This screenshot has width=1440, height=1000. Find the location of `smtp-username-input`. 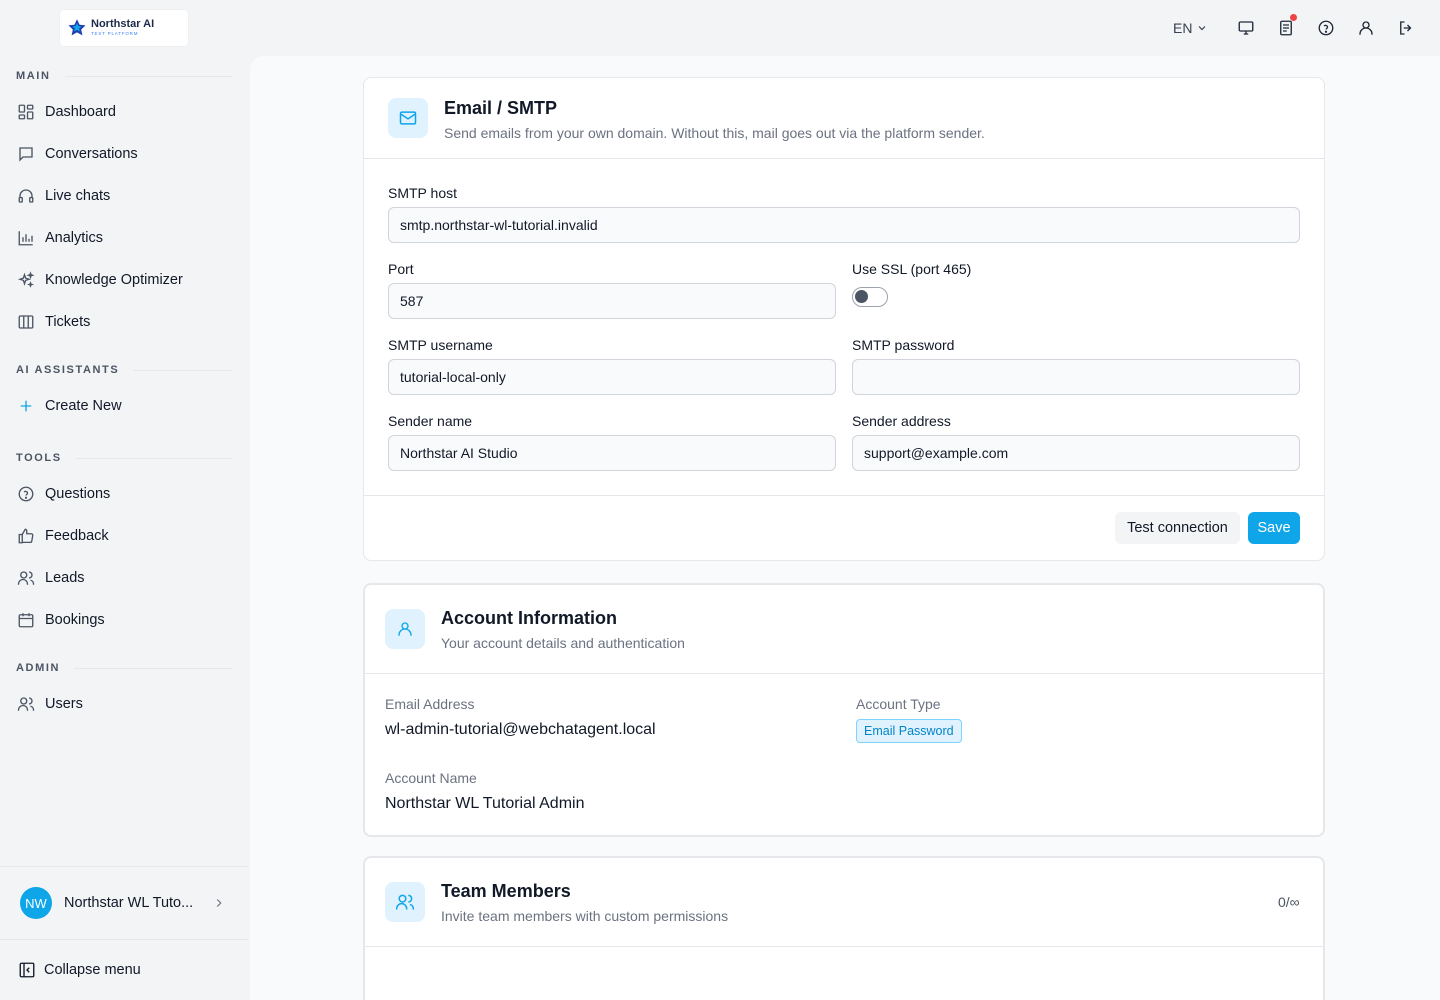

smtp-username-input is located at coordinates (612, 377).